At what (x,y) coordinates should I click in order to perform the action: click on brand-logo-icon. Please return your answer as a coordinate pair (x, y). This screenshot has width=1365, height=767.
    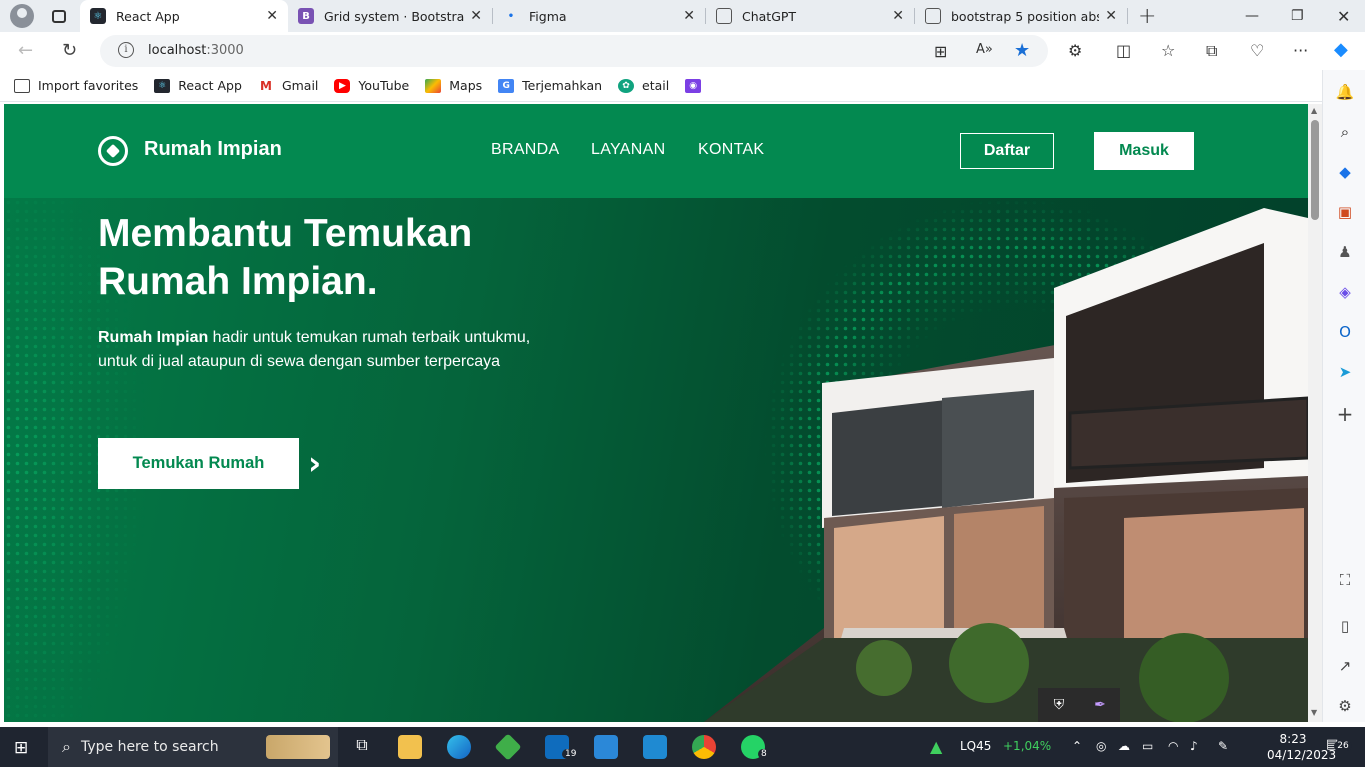
    Looking at the image, I should click on (113, 151).